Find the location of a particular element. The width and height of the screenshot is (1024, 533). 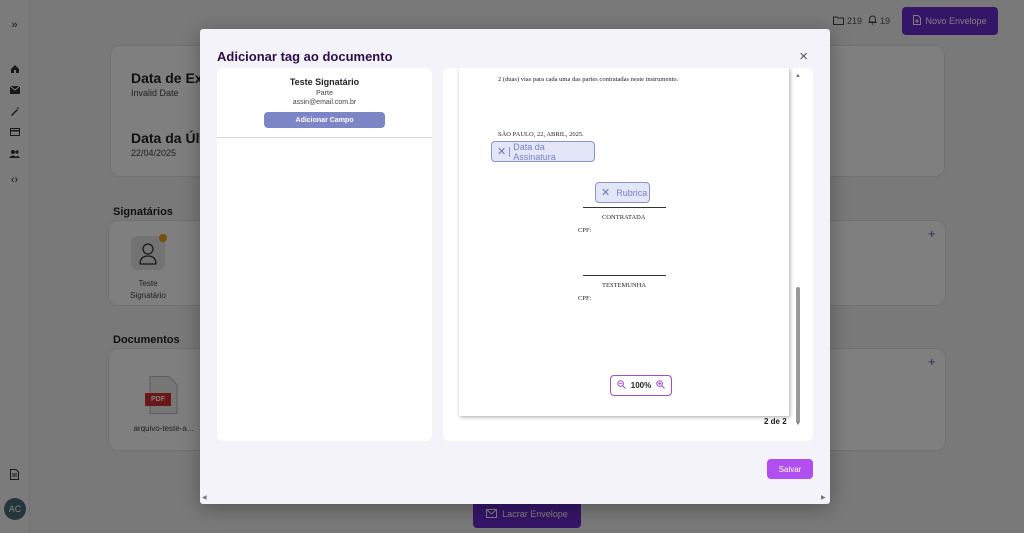

zoom-in-icon is located at coordinates (661, 385).